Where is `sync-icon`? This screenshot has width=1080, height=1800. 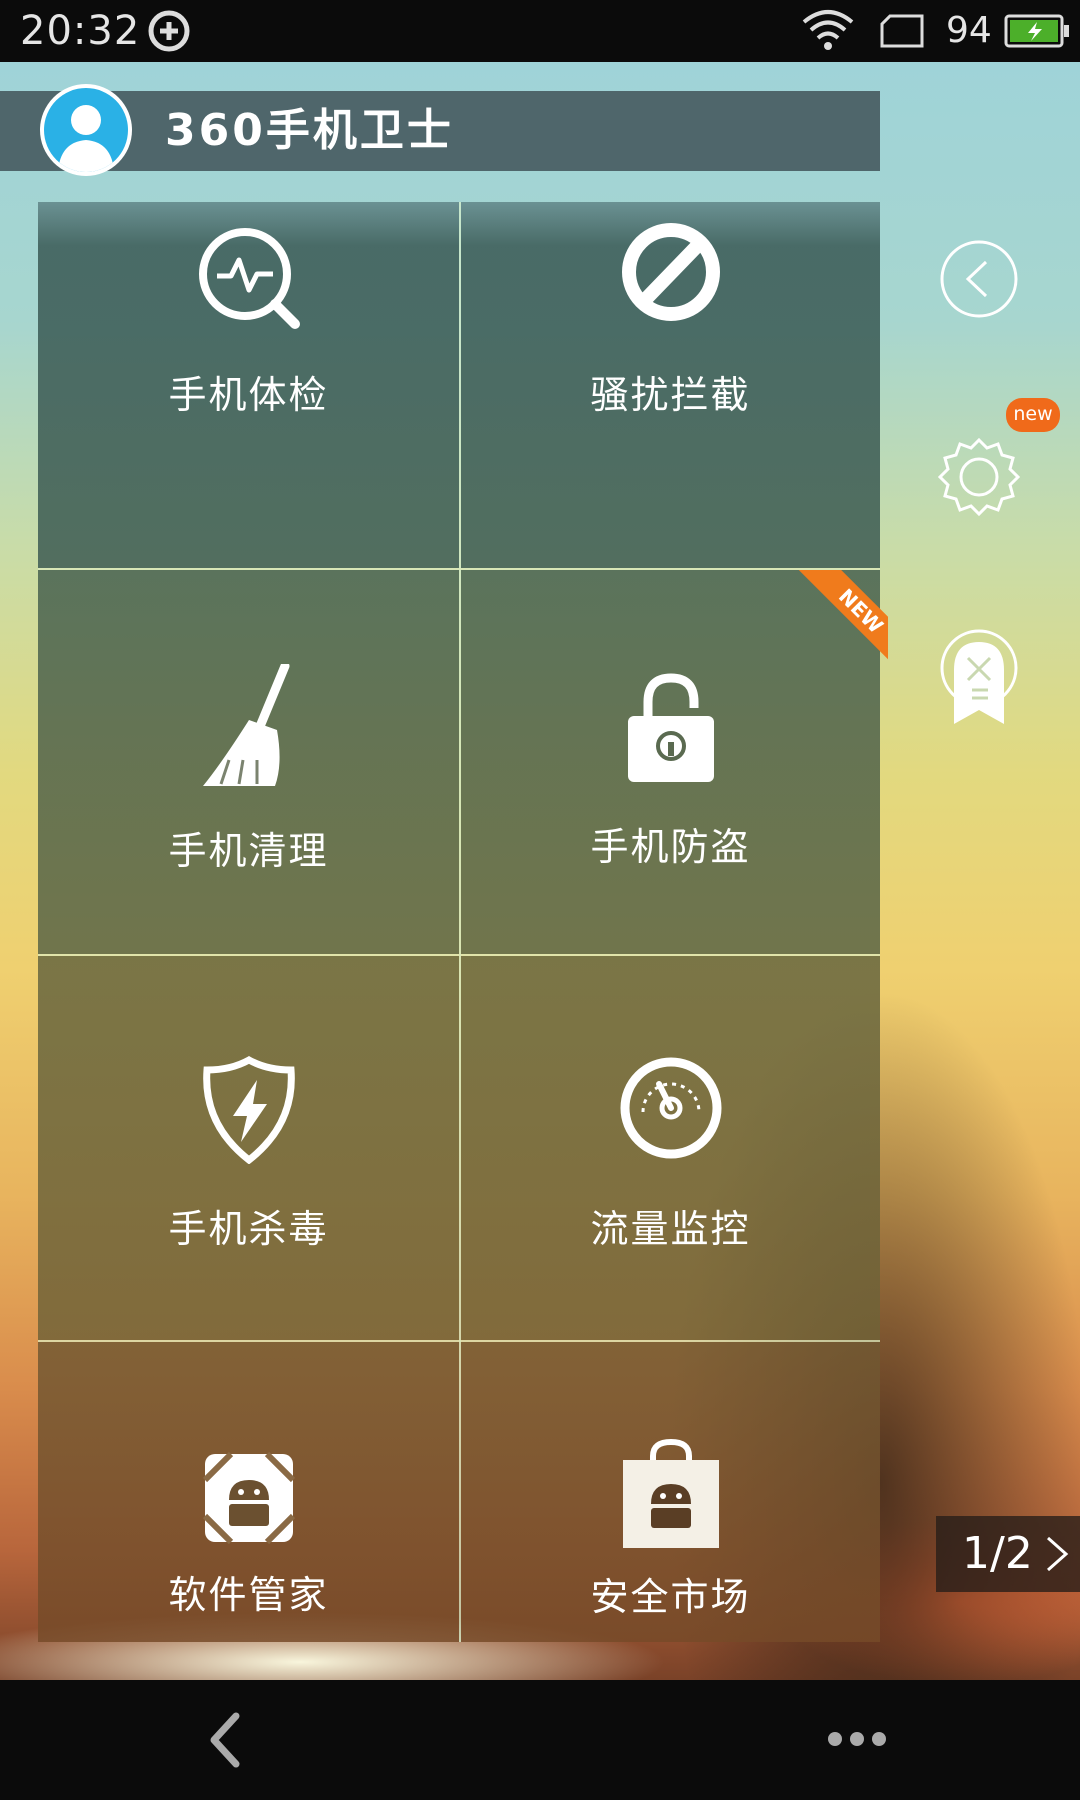 sync-icon is located at coordinates (169, 31).